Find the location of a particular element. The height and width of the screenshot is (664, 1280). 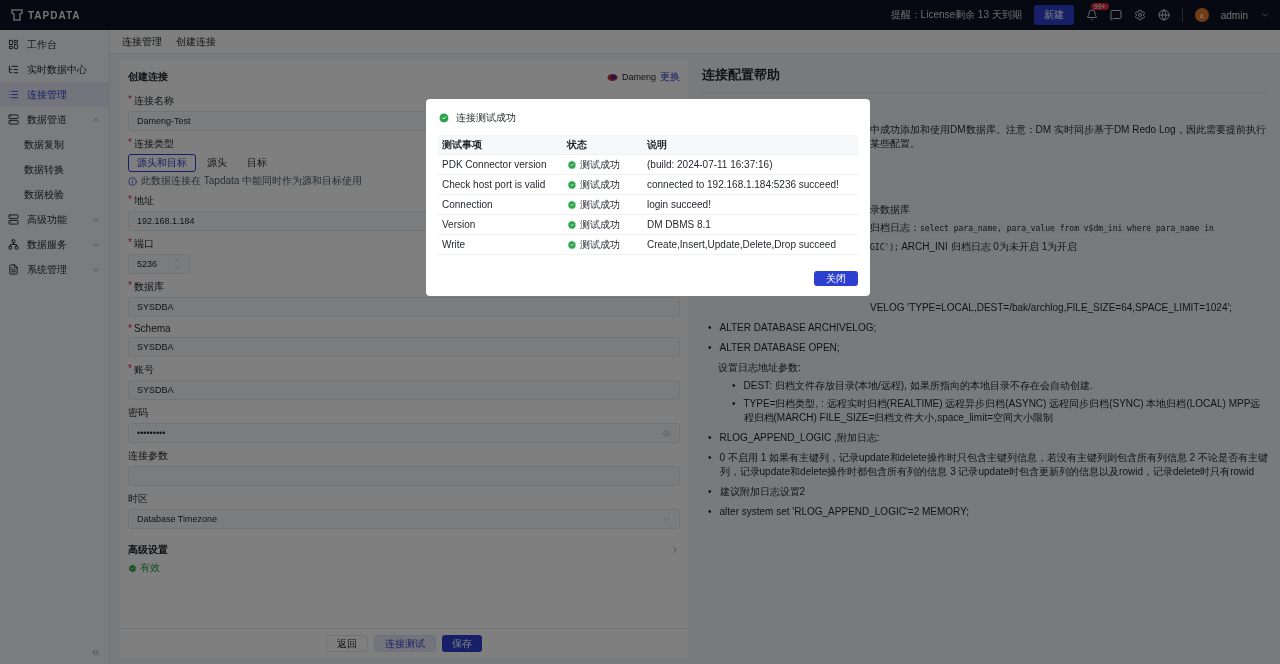

sidebar-subitem: 数据转换 is located at coordinates (54, 169).